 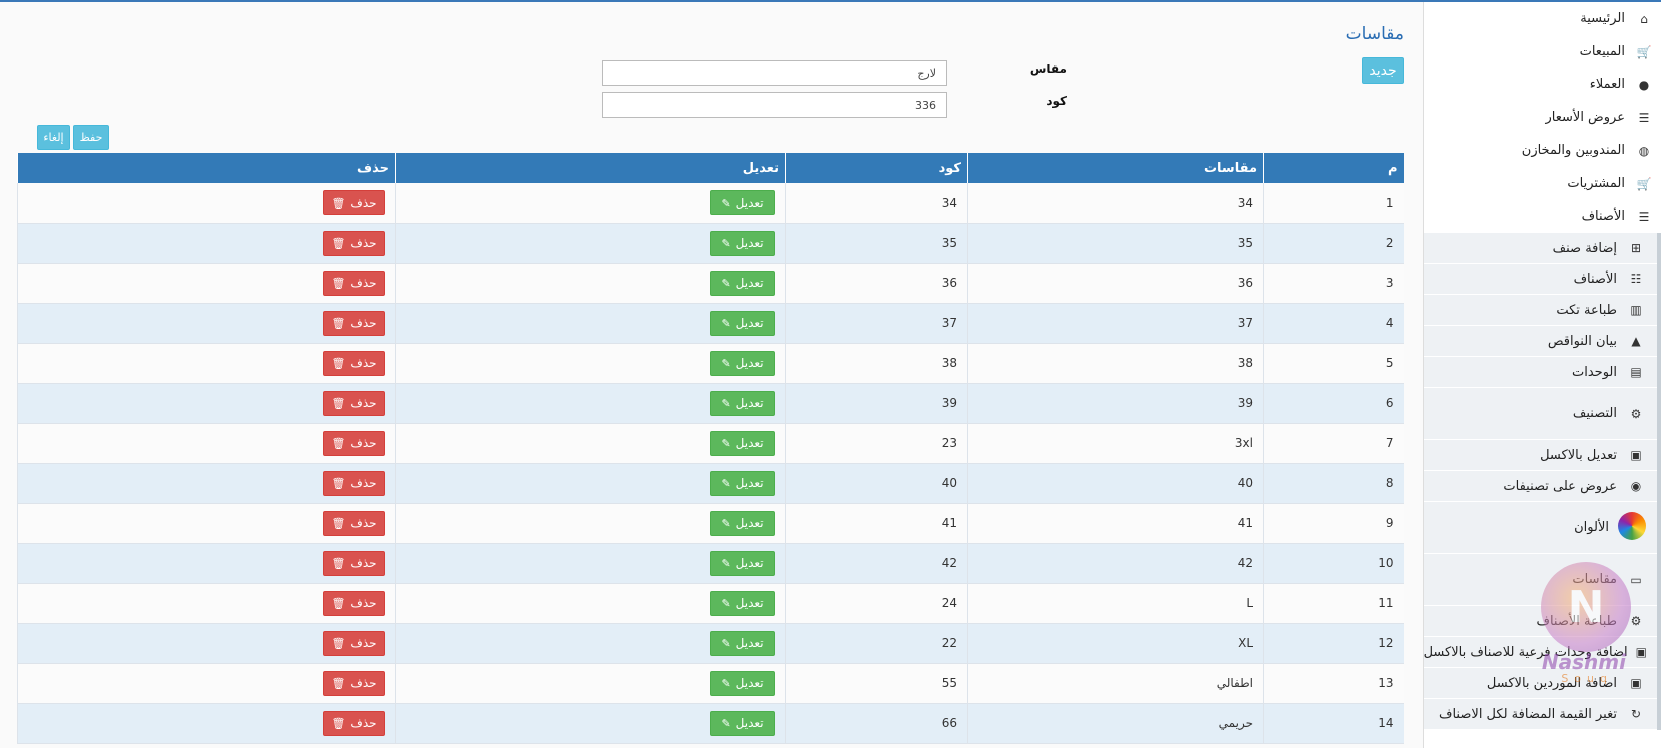 I want to click on sidebar-subitem: ▣ تعديل بالاكسل, so click(x=1540, y=455).